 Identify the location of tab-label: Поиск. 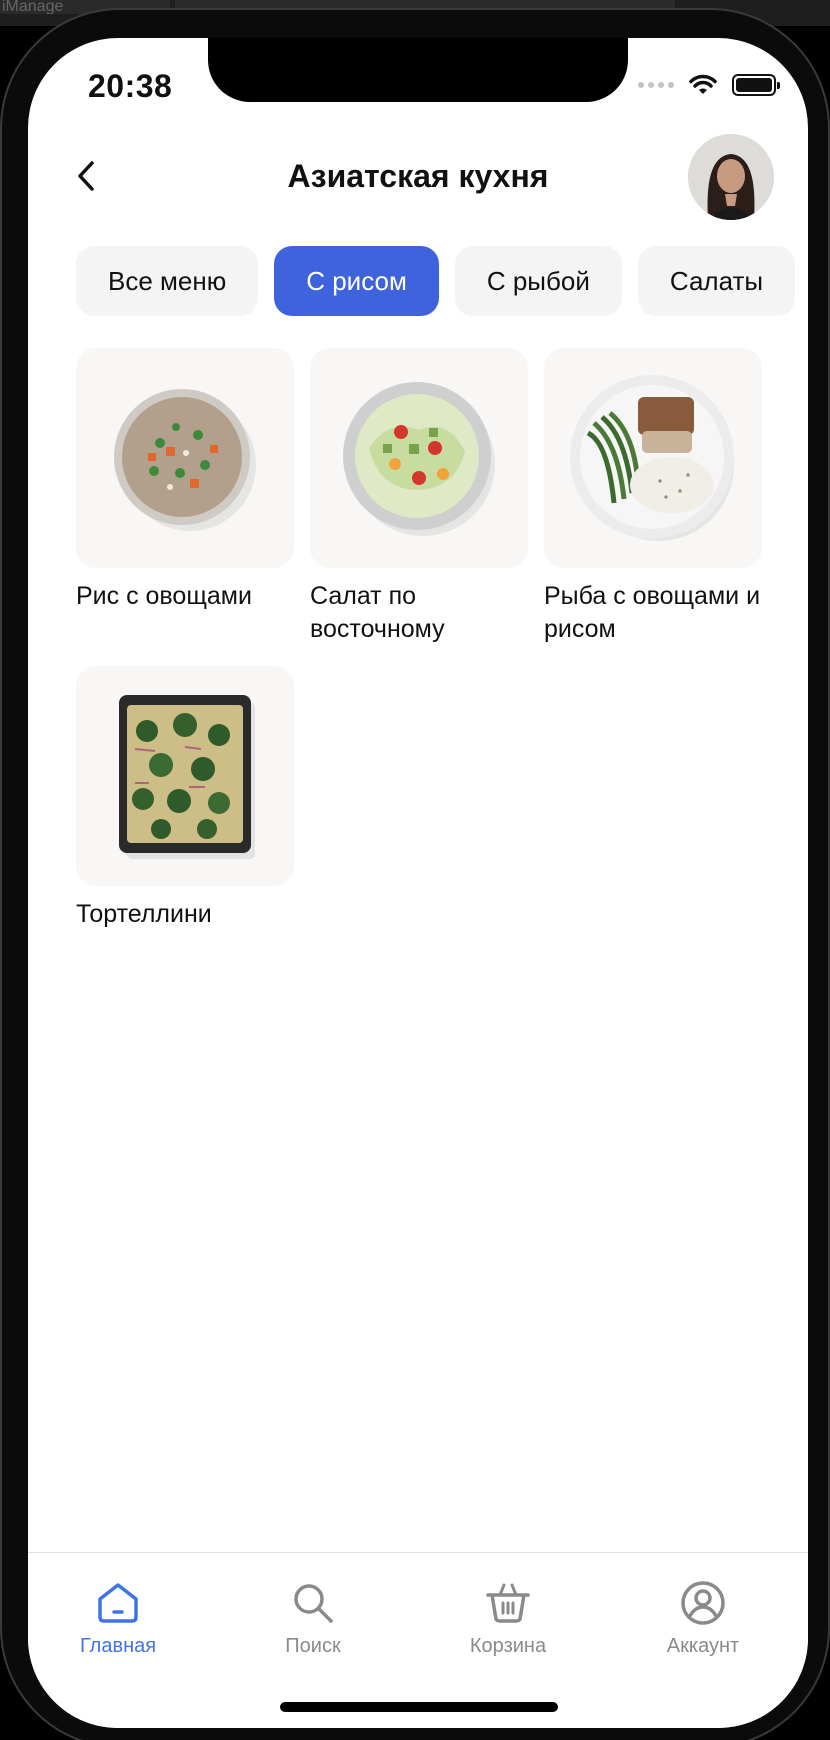
(313, 1646).